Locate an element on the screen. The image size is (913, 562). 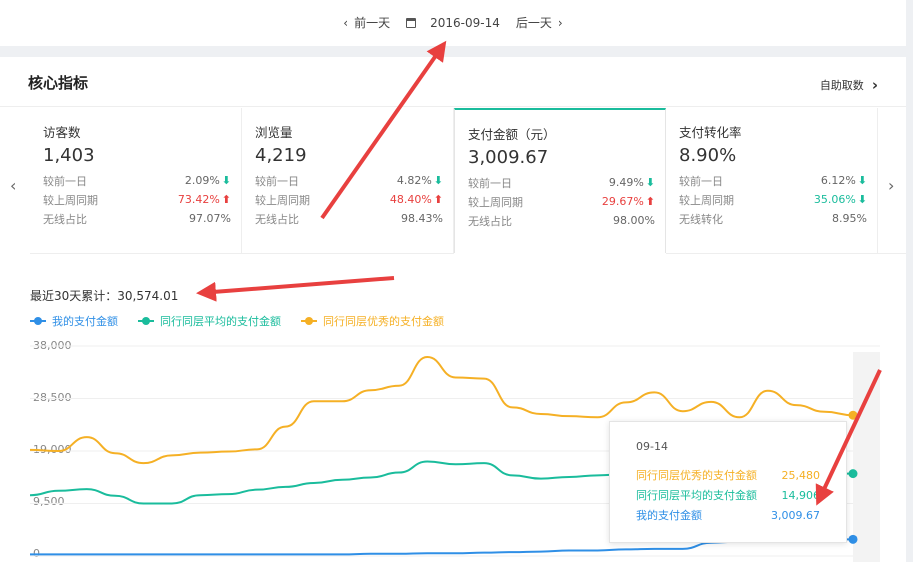
tooltip-value: 14,906 is located at coordinates (801, 495).